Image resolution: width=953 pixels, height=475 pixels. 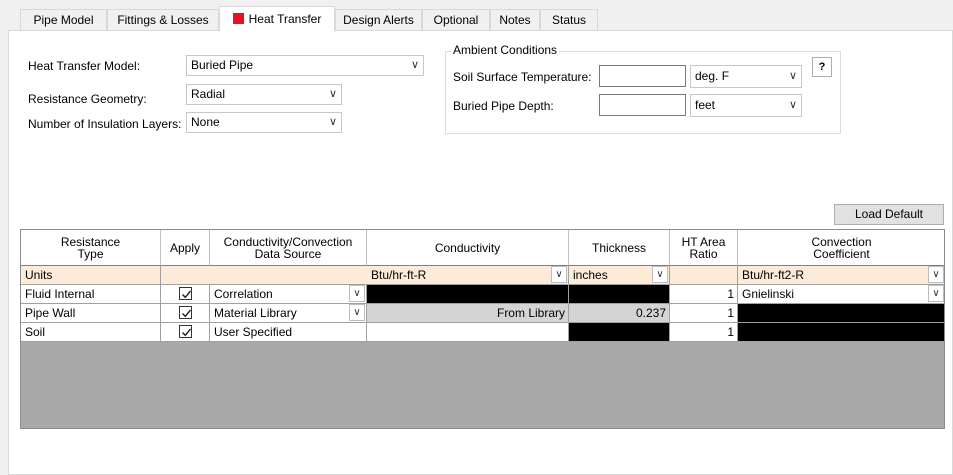 What do you see at coordinates (642, 76) in the screenshot?
I see `soil-surface-temp-input` at bounding box center [642, 76].